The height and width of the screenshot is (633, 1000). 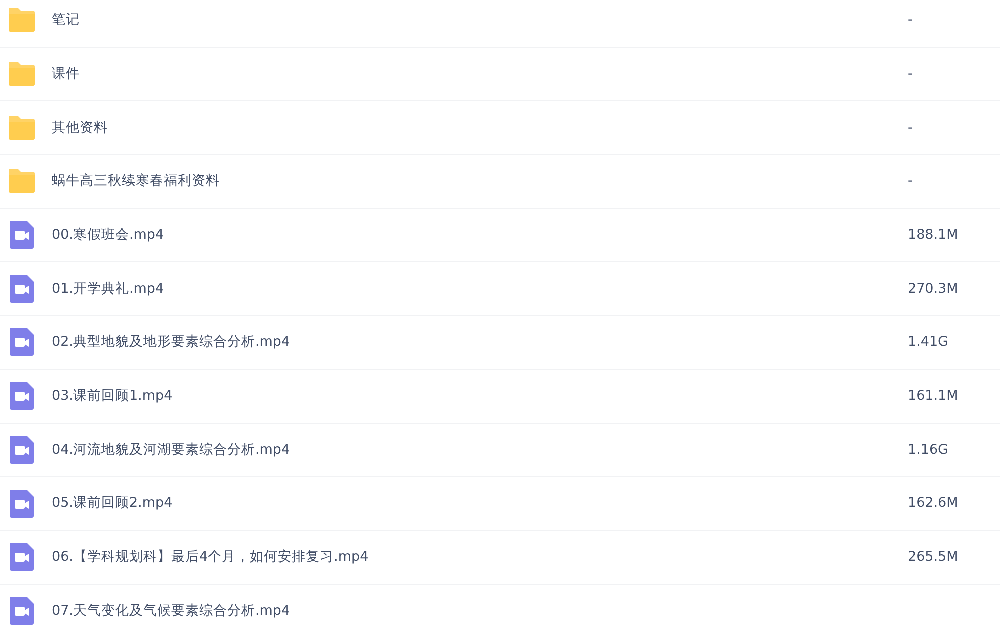 I want to click on file-name: 05.课前回顾2.mp4, so click(x=480, y=503).